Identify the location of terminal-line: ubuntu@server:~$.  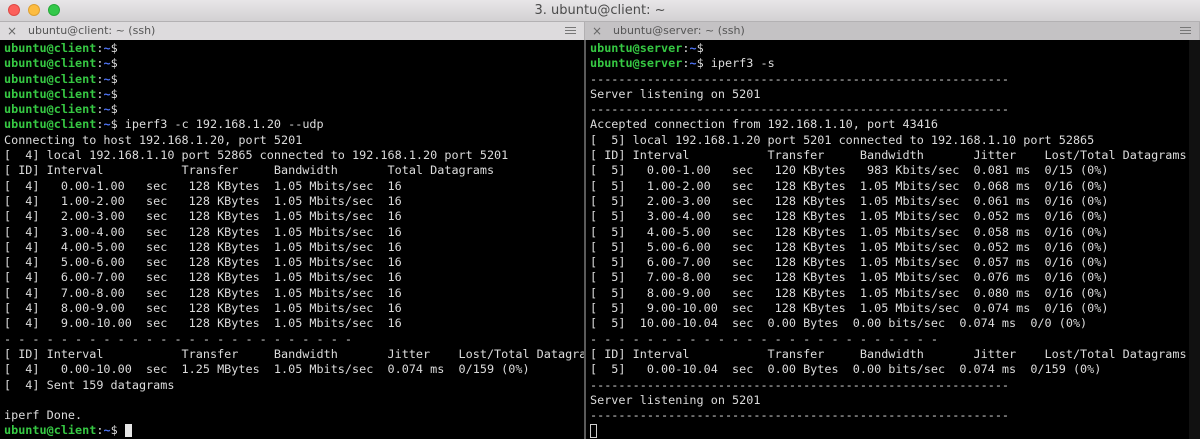
(647, 48).